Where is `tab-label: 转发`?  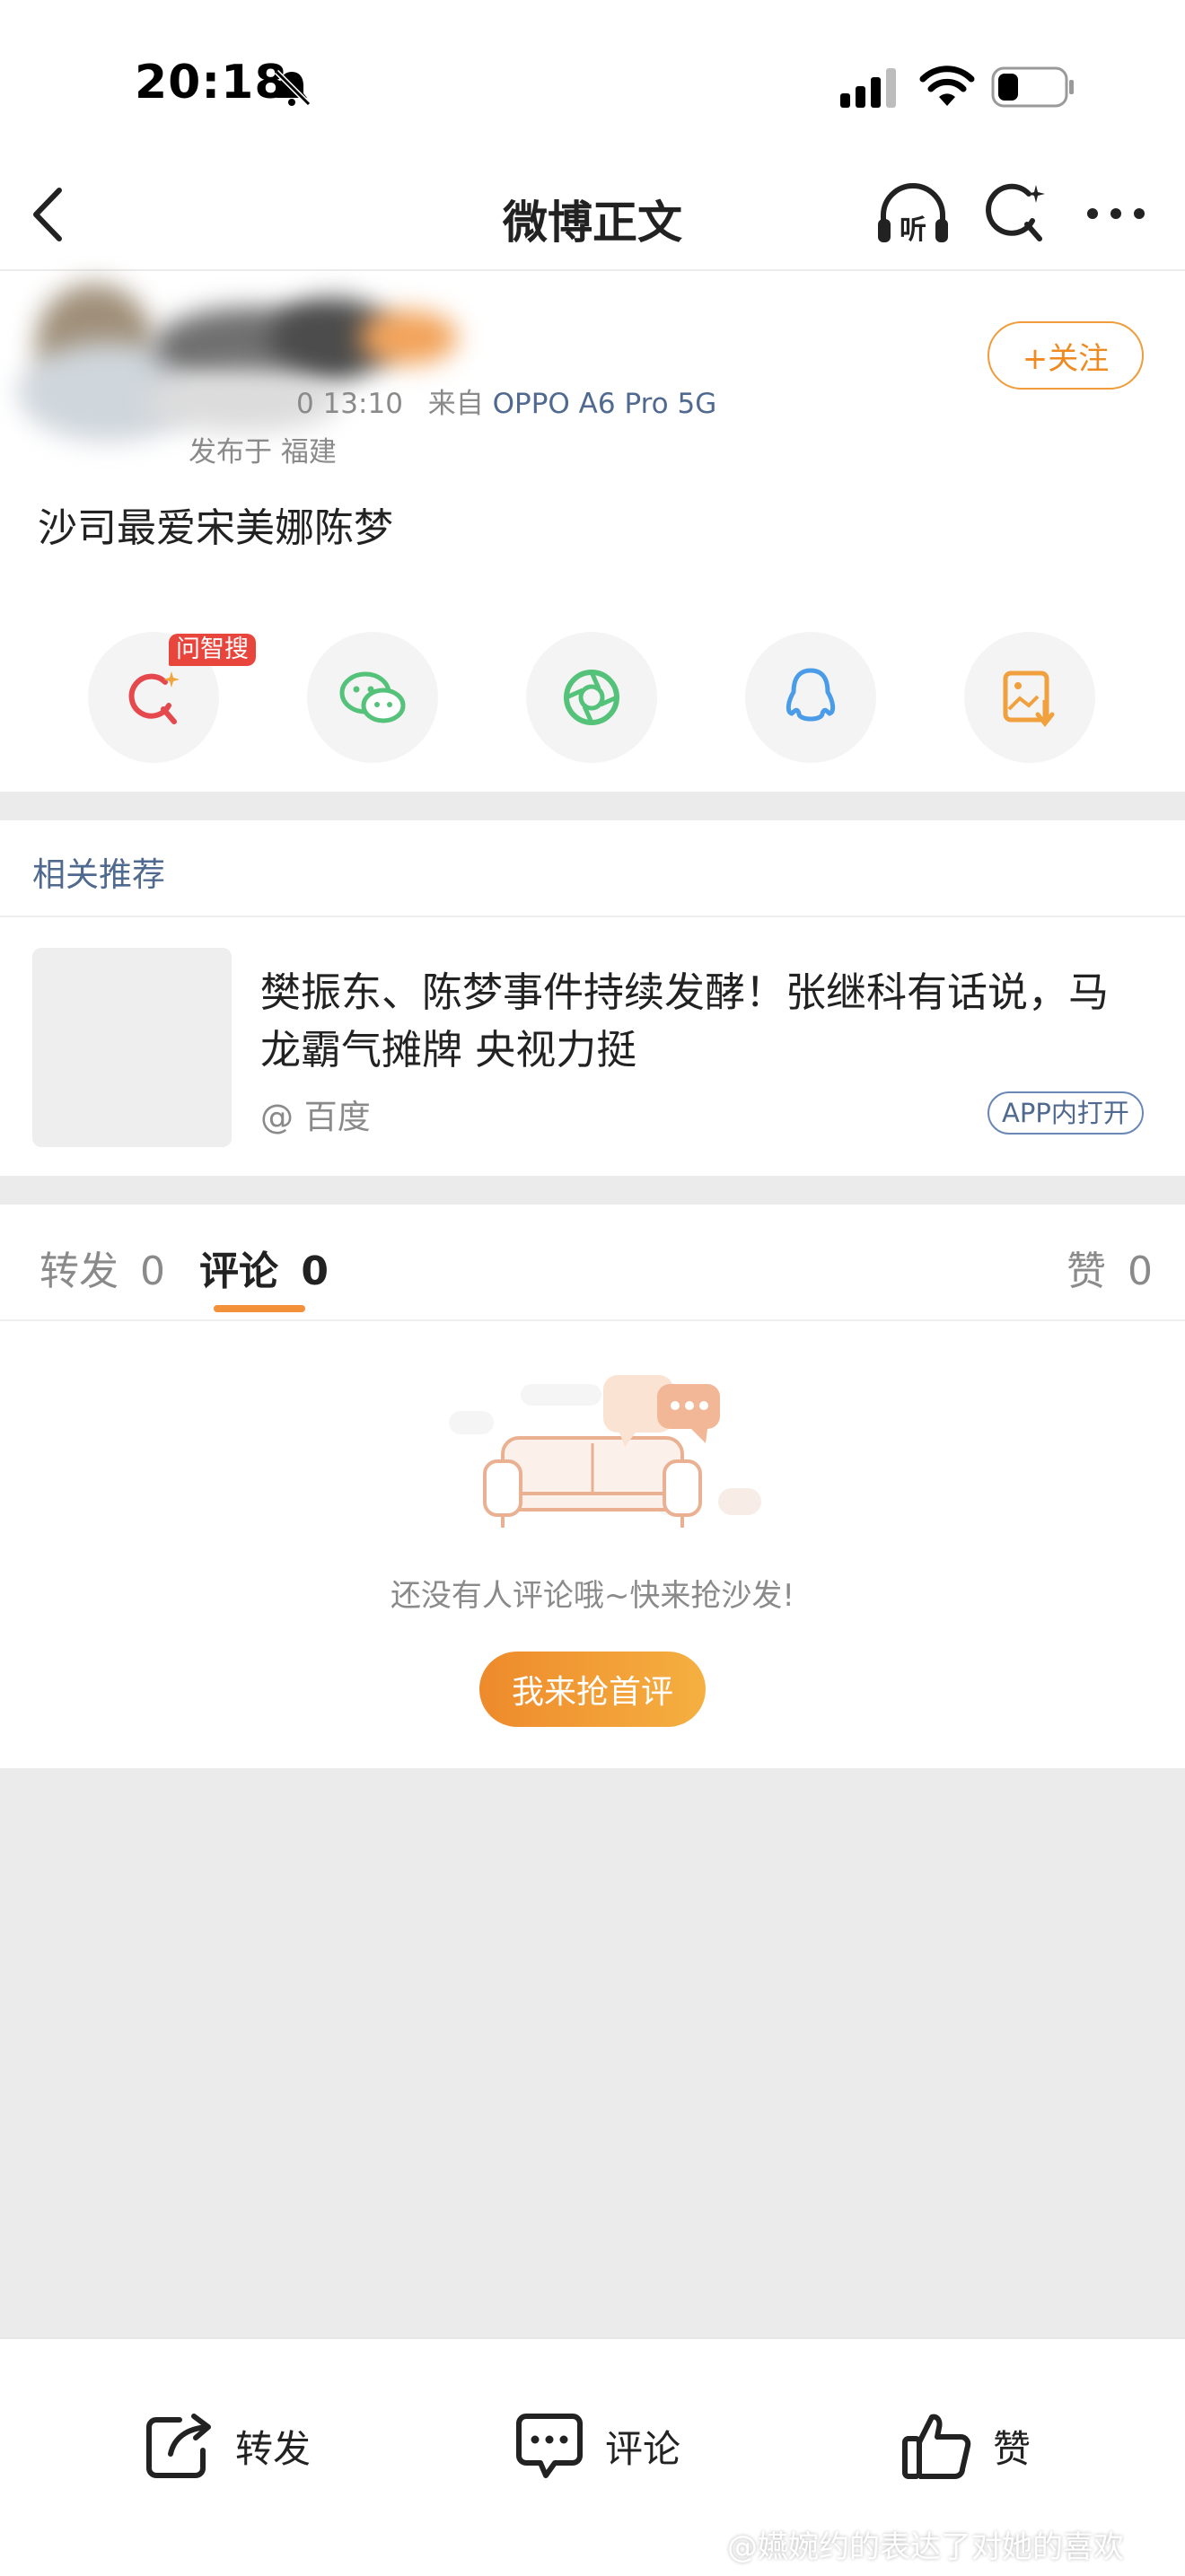
tab-label: 转发 is located at coordinates (79, 1271).